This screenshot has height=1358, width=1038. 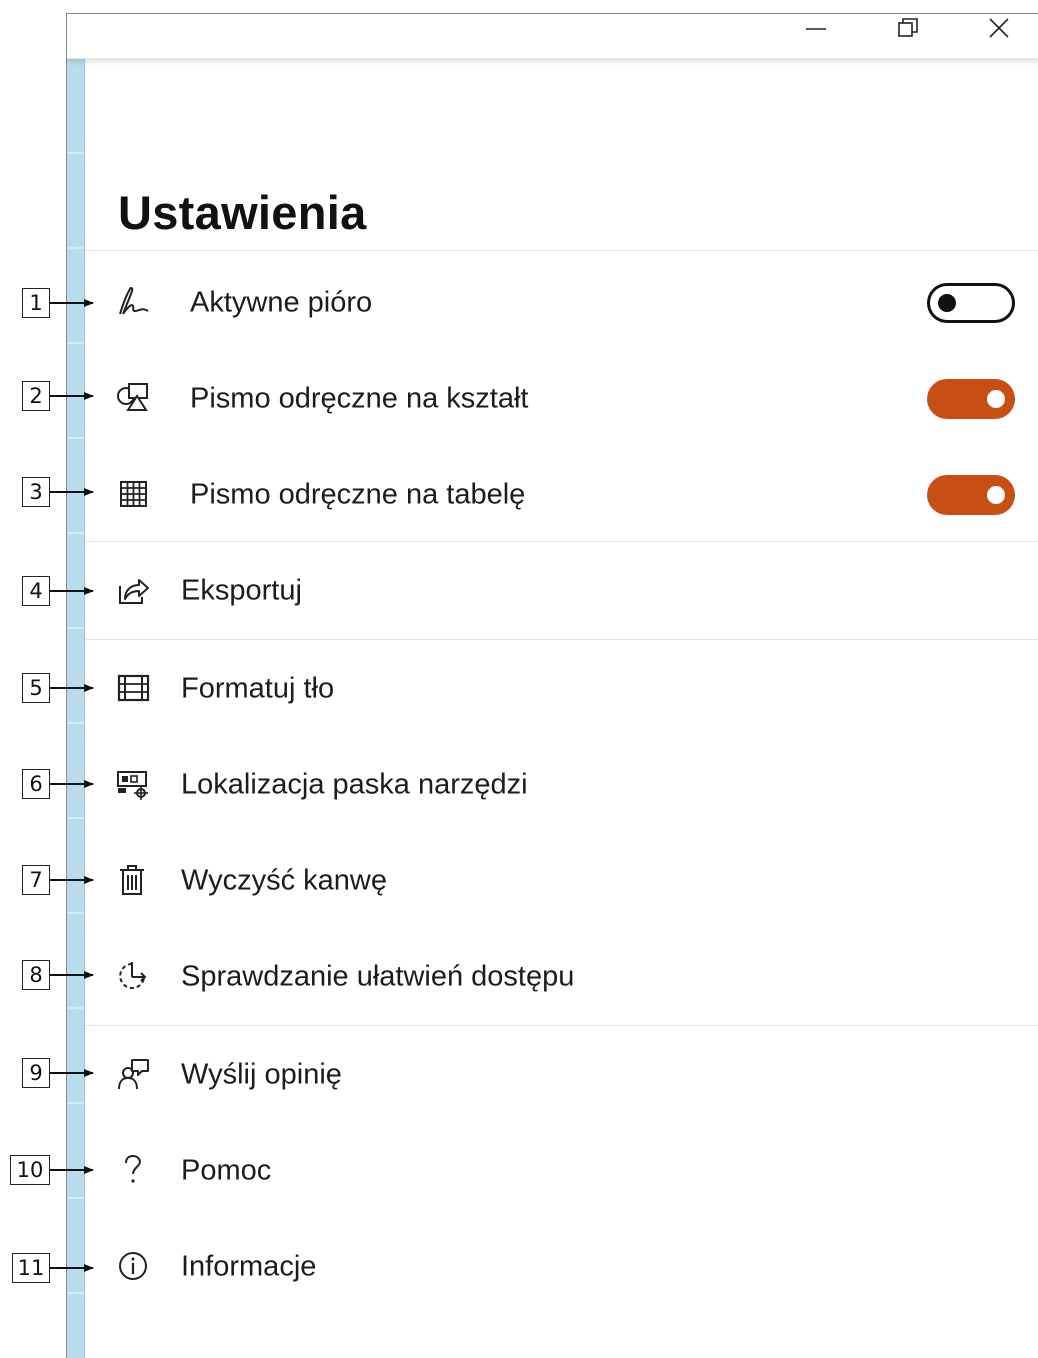 What do you see at coordinates (561, 591) in the screenshot?
I see `menu-item-export: Eksportuj` at bounding box center [561, 591].